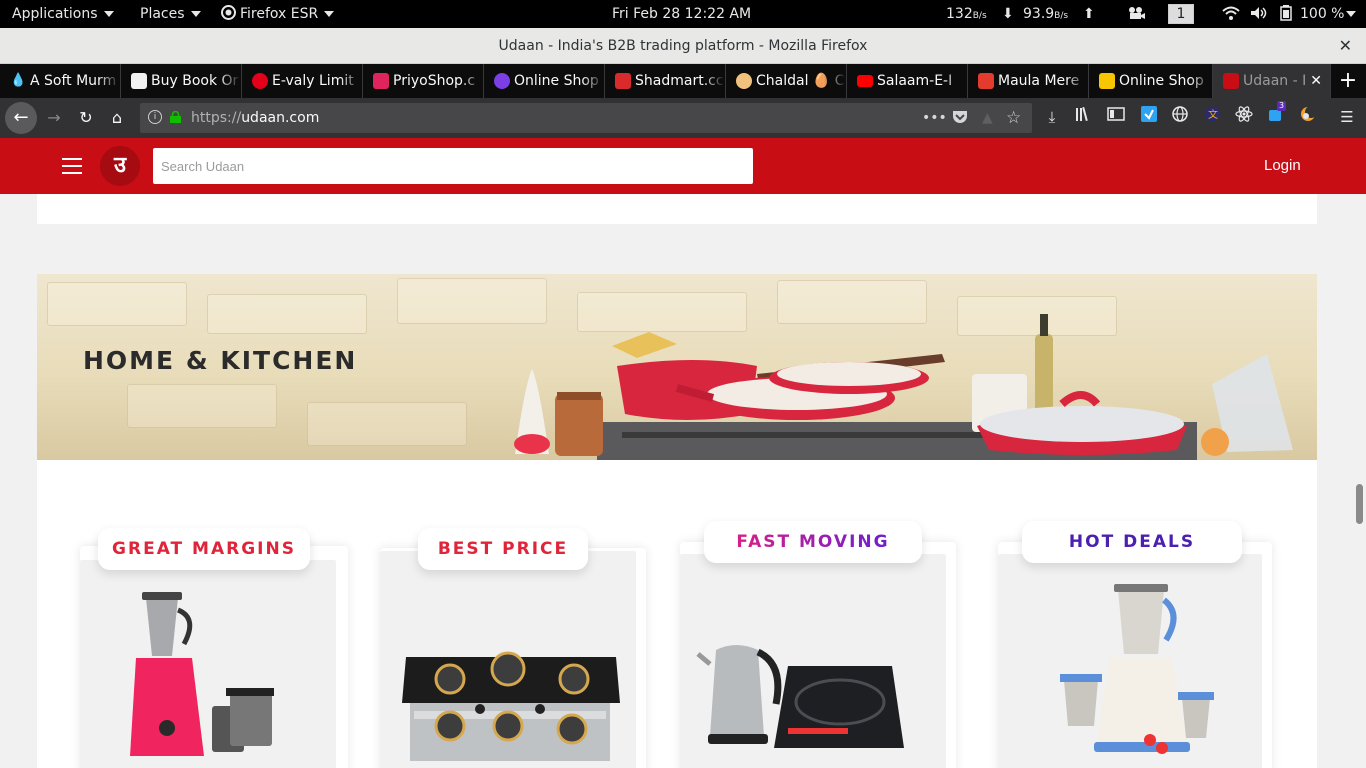  Describe the element at coordinates (1132, 542) in the screenshot. I see `hot-deals-label: HOT DEALS` at that location.